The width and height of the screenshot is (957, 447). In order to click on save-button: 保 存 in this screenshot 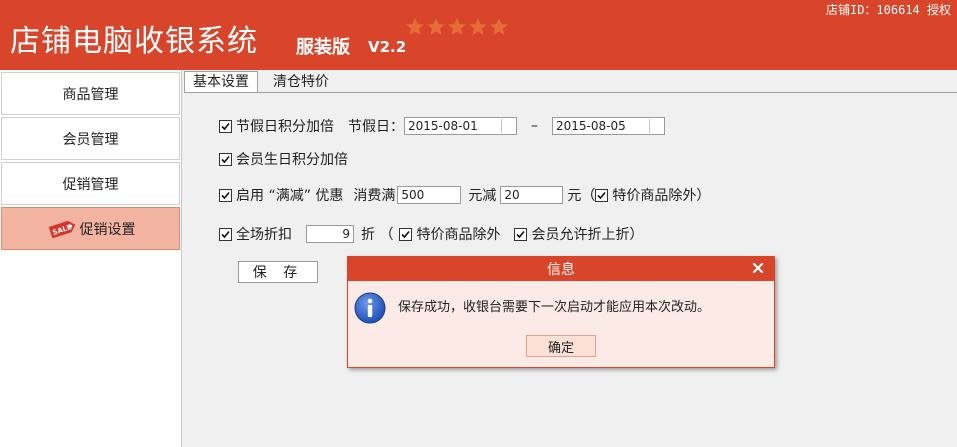, I will do `click(278, 272)`.